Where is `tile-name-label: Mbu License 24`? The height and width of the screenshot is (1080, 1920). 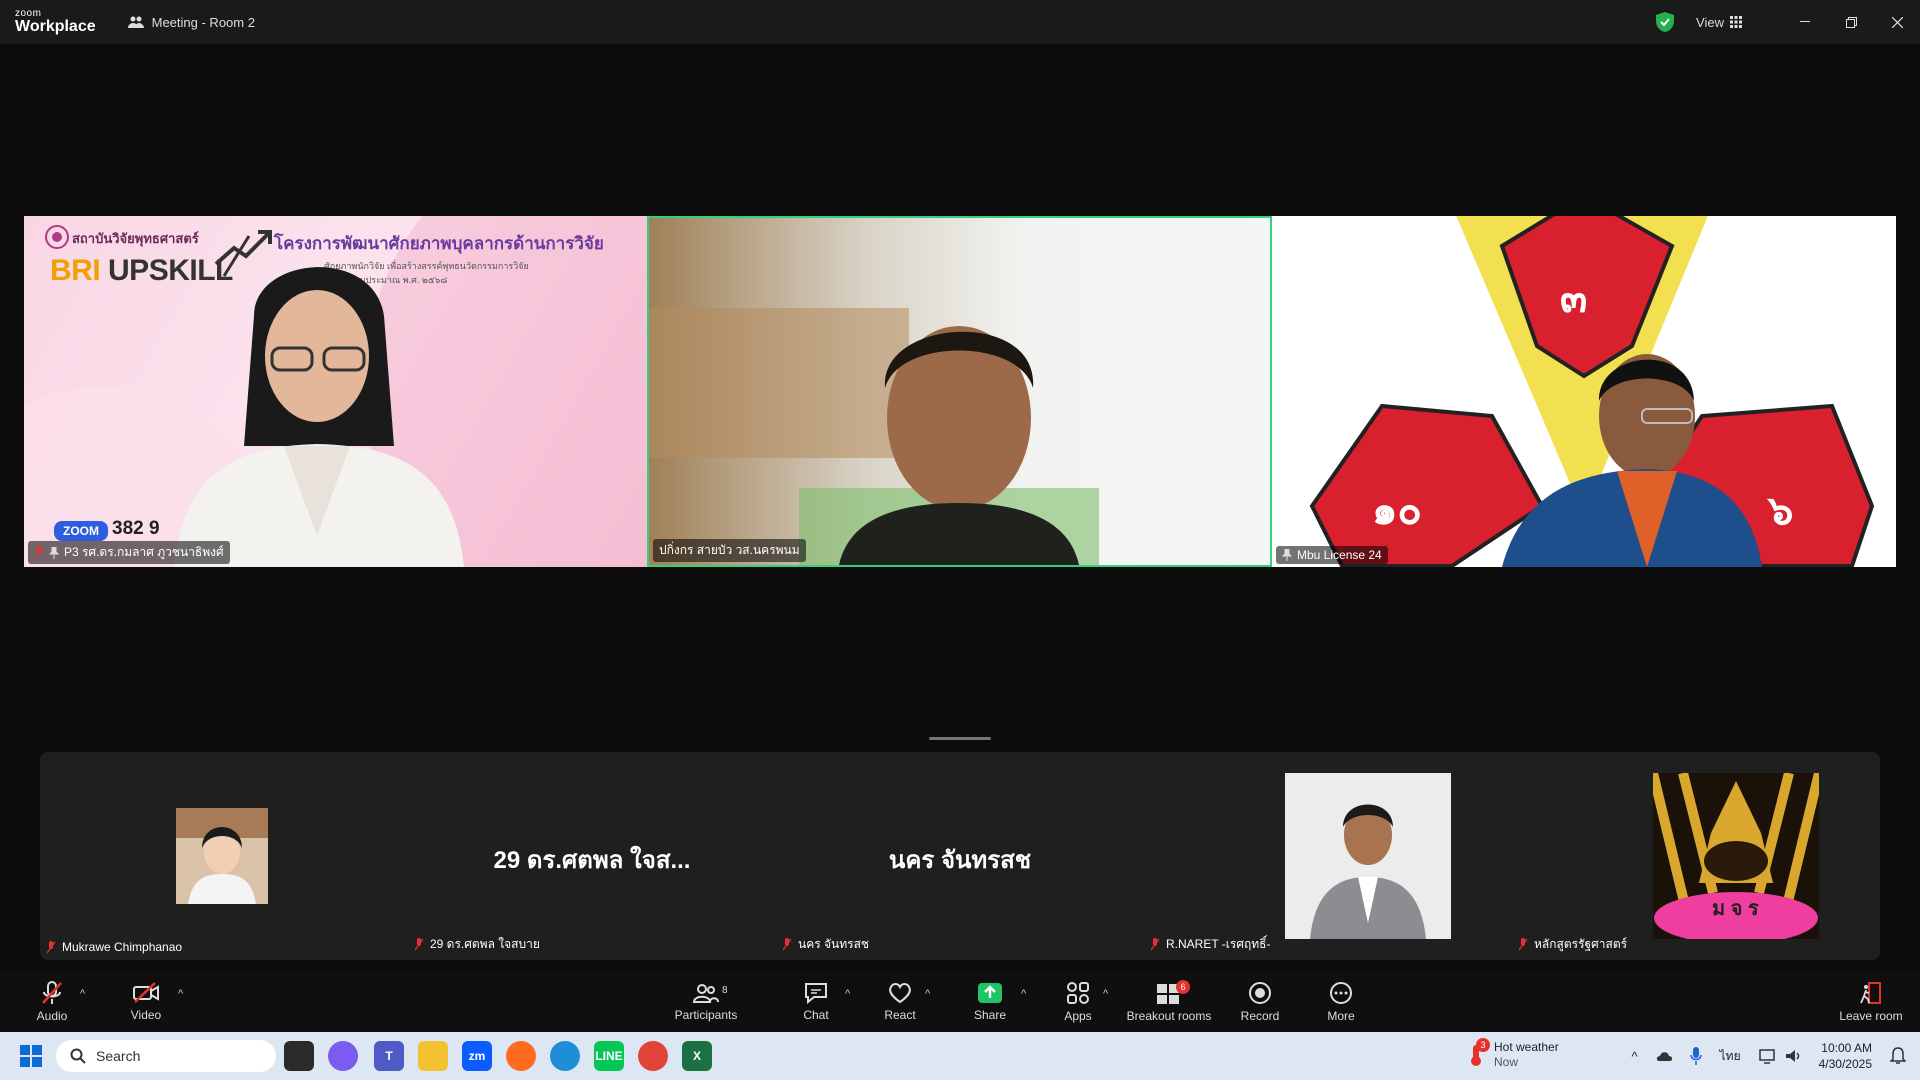
tile-name-label: Mbu License 24 is located at coordinates (1332, 555).